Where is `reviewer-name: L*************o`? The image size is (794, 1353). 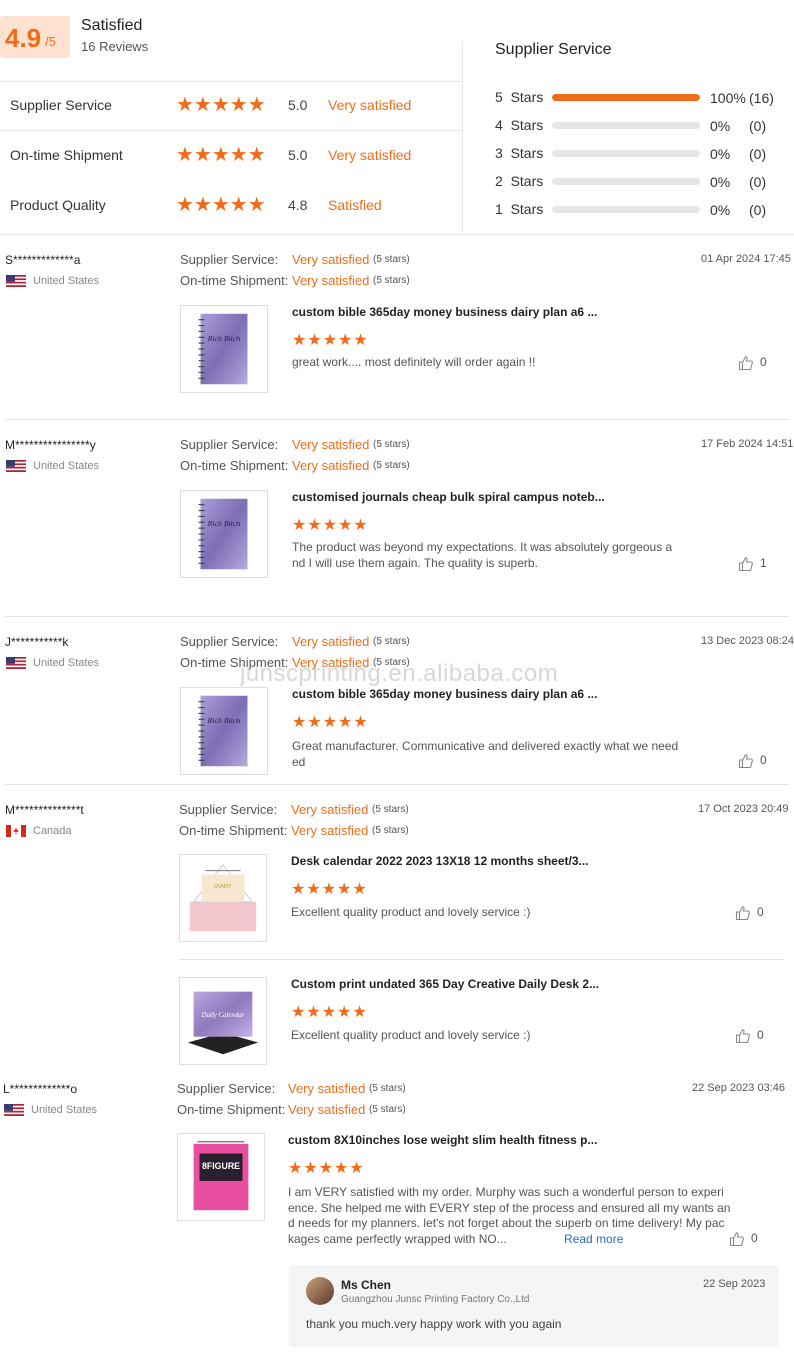
reviewer-name: L*************o is located at coordinates (40, 1089).